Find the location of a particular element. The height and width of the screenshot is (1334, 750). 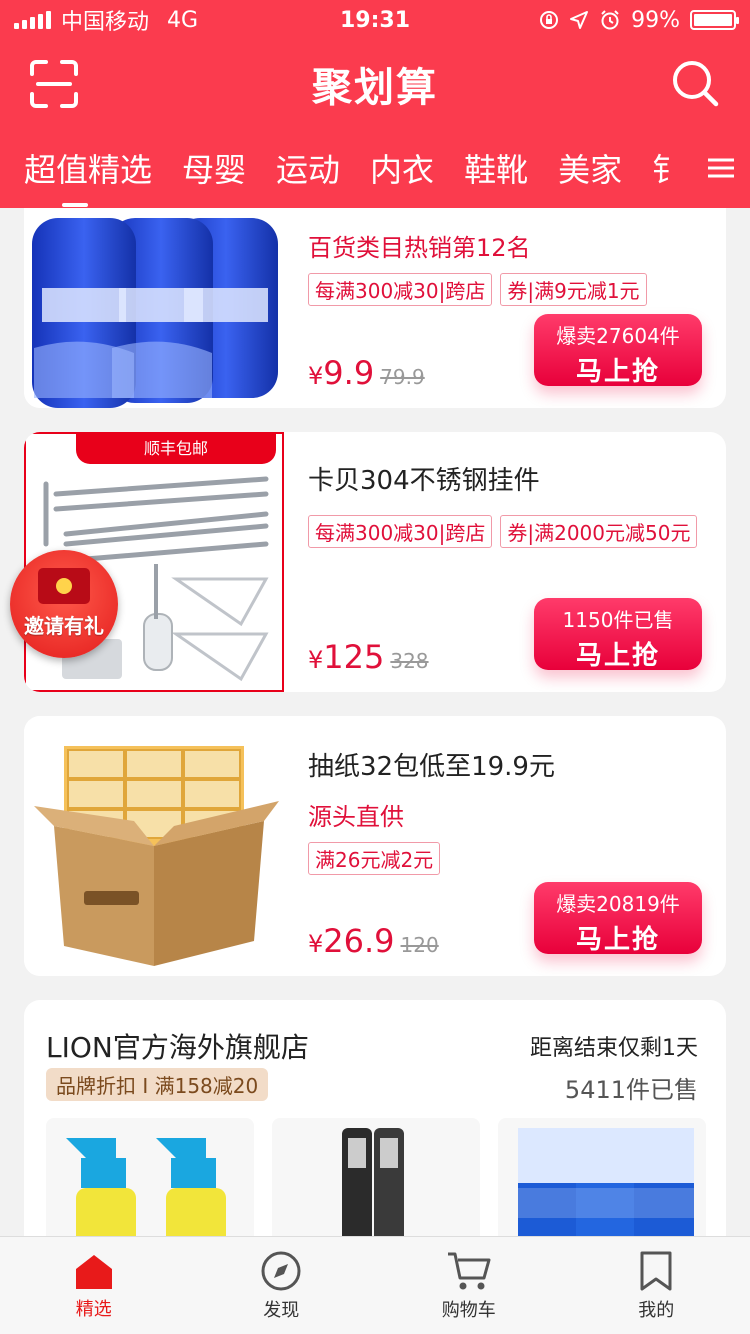

tab-featured: 超值精选 is located at coordinates (88, 176).